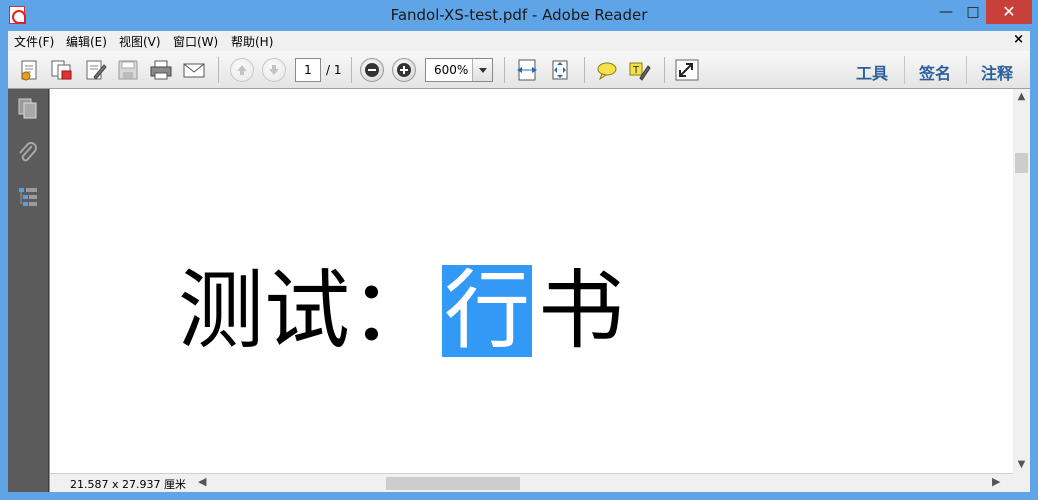 Image resolution: width=1038 pixels, height=500 pixels. Describe the element at coordinates (28, 153) in the screenshot. I see `attachment-icon` at that location.